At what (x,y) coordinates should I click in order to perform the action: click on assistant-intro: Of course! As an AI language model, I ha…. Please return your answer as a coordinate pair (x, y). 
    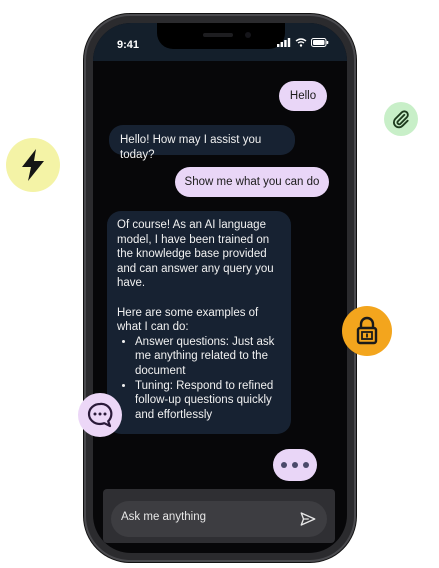
    Looking at the image, I should click on (195, 254).